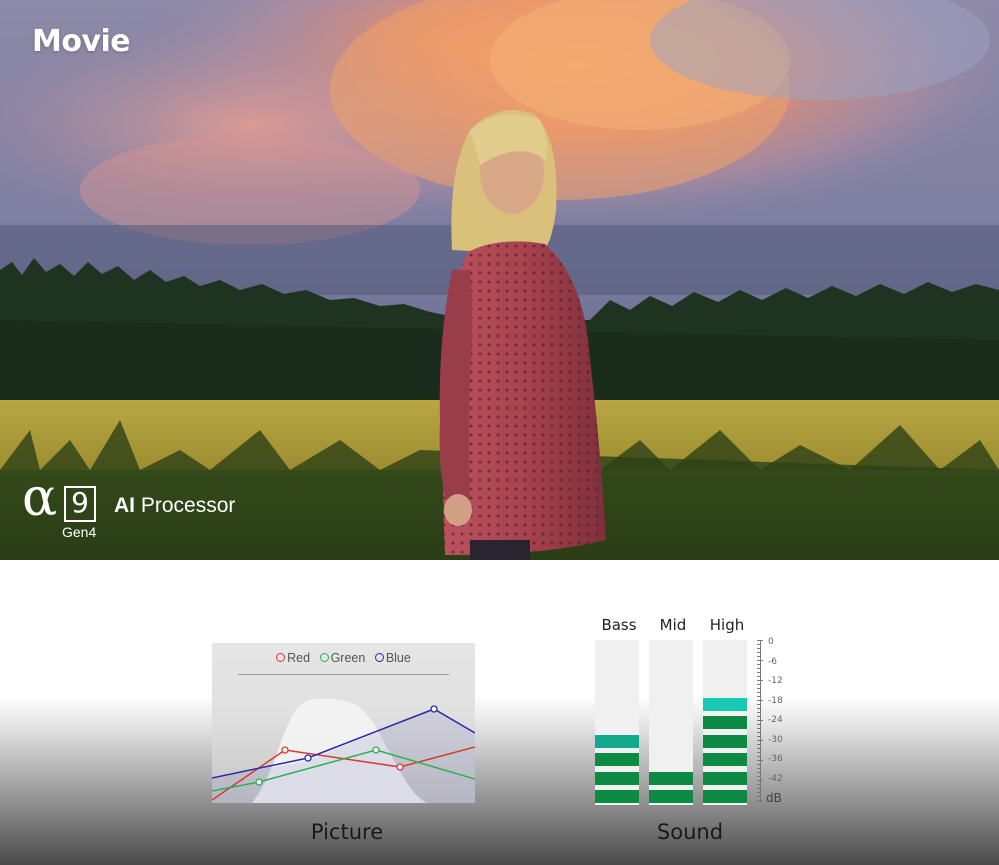  Describe the element at coordinates (617, 722) in the screenshot. I see `eq-bar-bass` at that location.